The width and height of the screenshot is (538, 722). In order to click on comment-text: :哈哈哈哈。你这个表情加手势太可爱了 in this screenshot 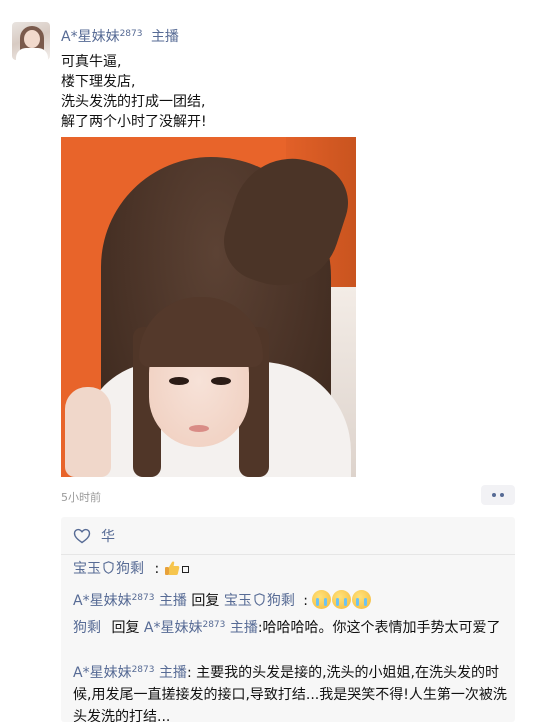, I will do `click(379, 628)`.